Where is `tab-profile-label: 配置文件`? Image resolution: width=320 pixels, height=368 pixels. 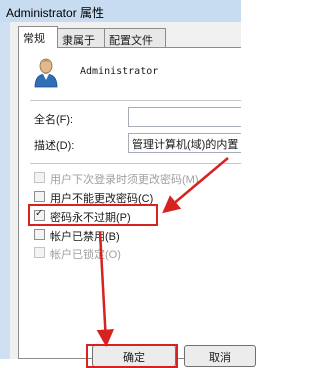
tab-profile-label: 配置文件 is located at coordinates (131, 41).